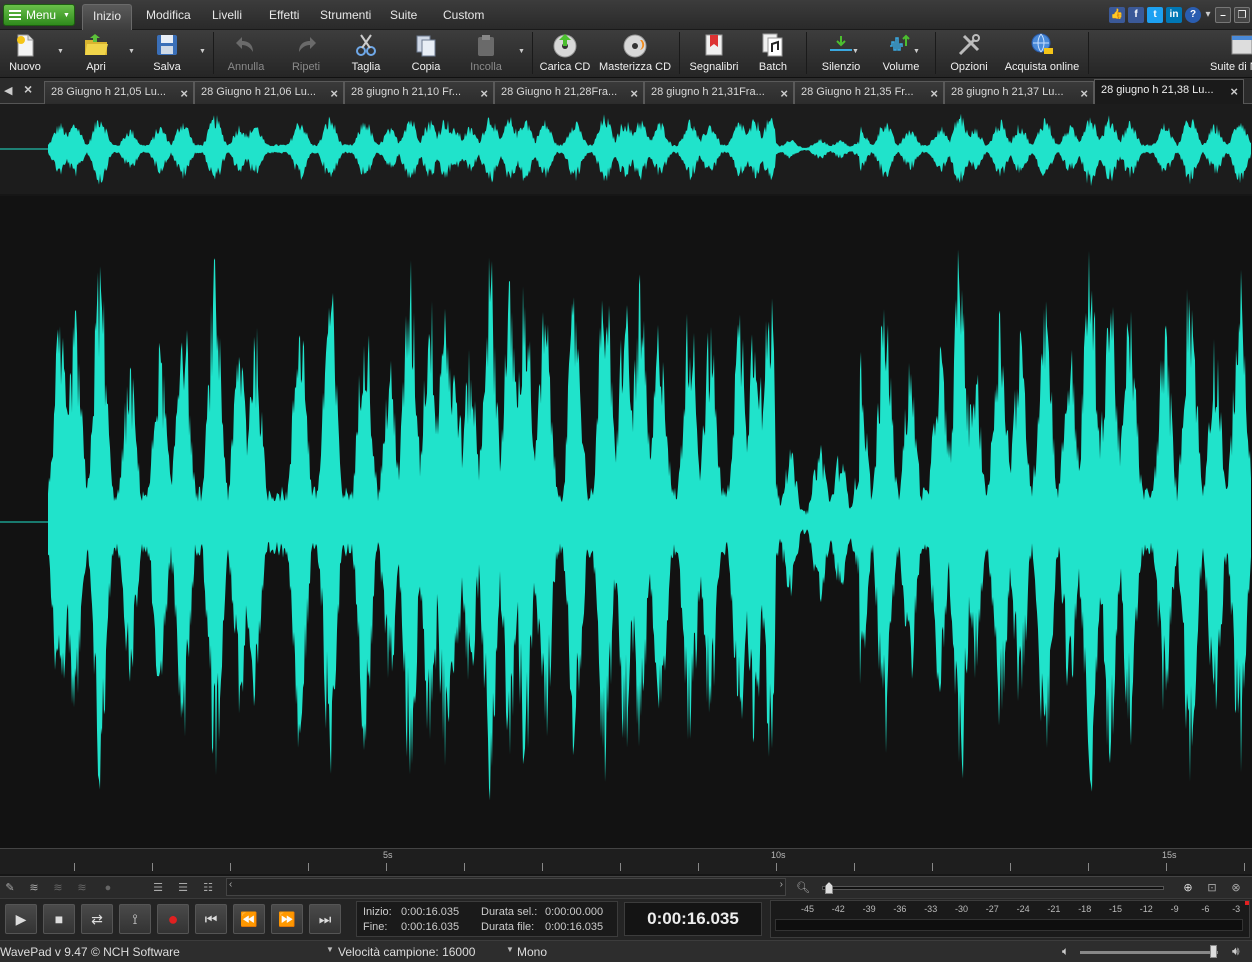  Describe the element at coordinates (403, 17) in the screenshot. I see `tab-suite: Suite` at that location.